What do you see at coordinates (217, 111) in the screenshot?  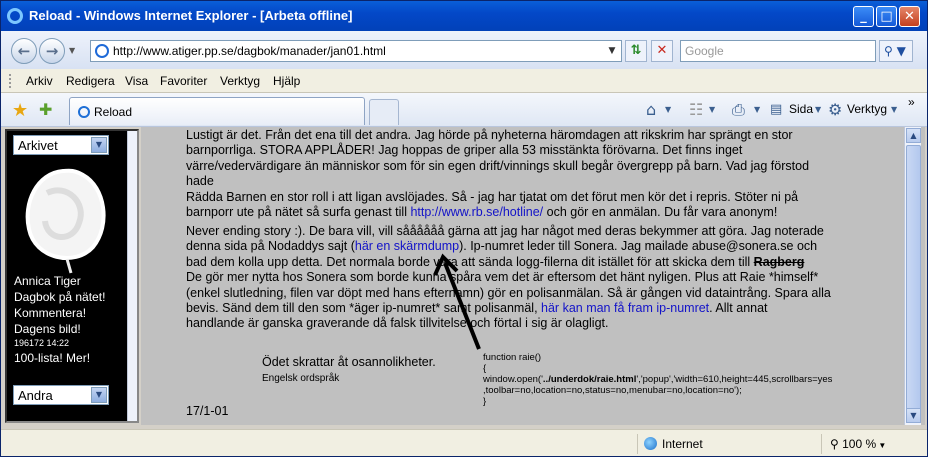 I see `tab-reload: Reload` at bounding box center [217, 111].